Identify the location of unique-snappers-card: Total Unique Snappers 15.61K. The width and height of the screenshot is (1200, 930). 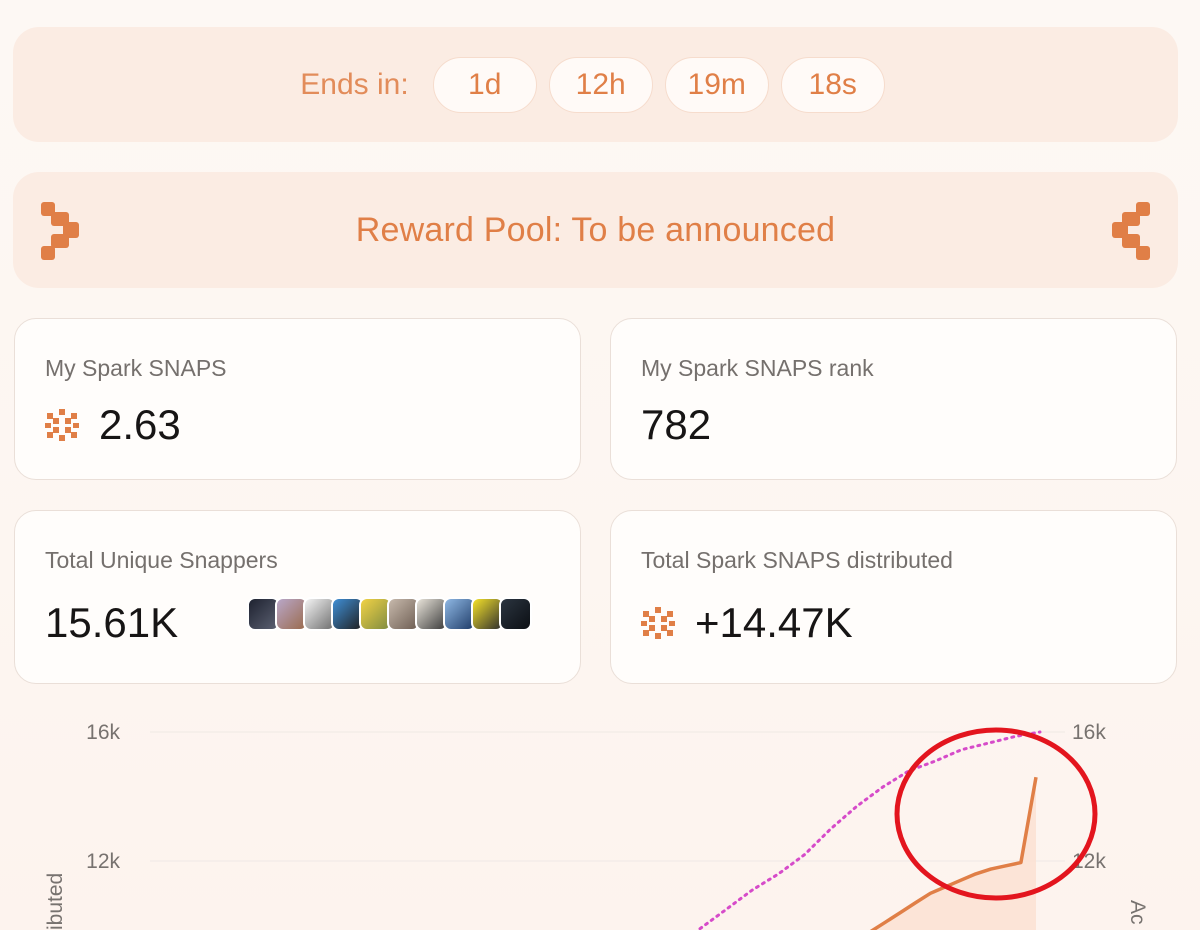
(297, 597).